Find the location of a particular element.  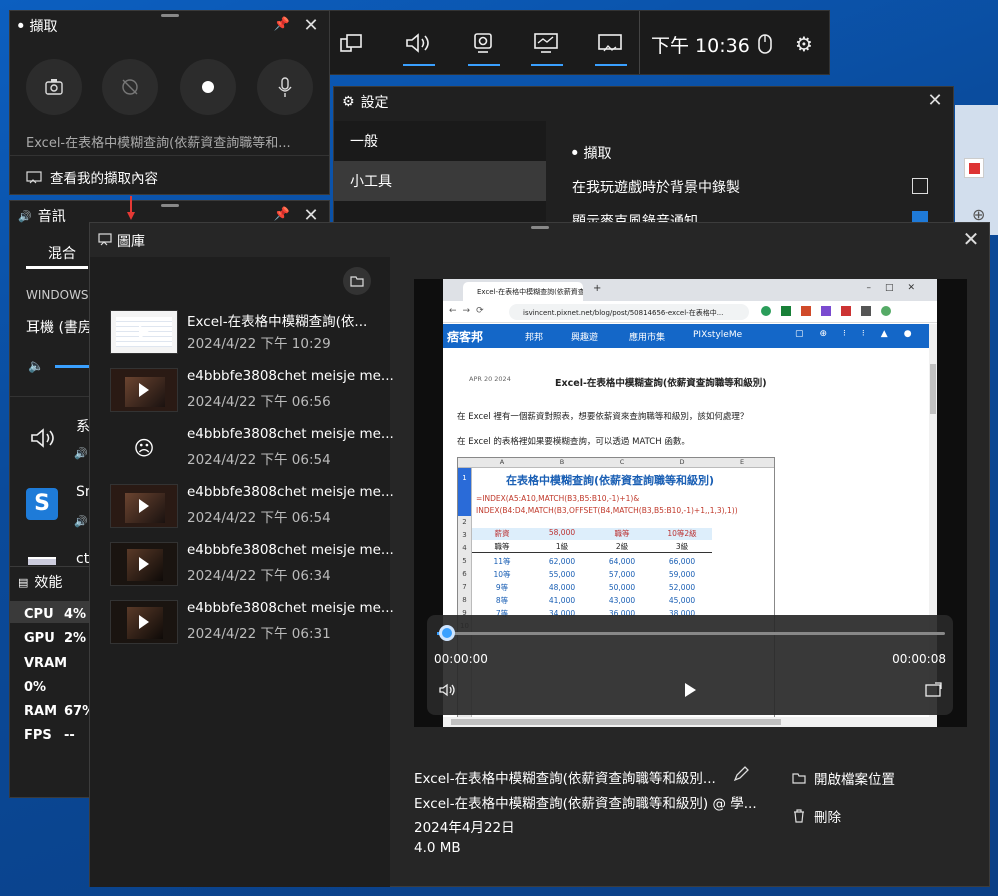

performance-widget: ▤ 效能 CPU 4% GPU 2% VRAM0% RAM 67% FPS -- is located at coordinates (54, 682).